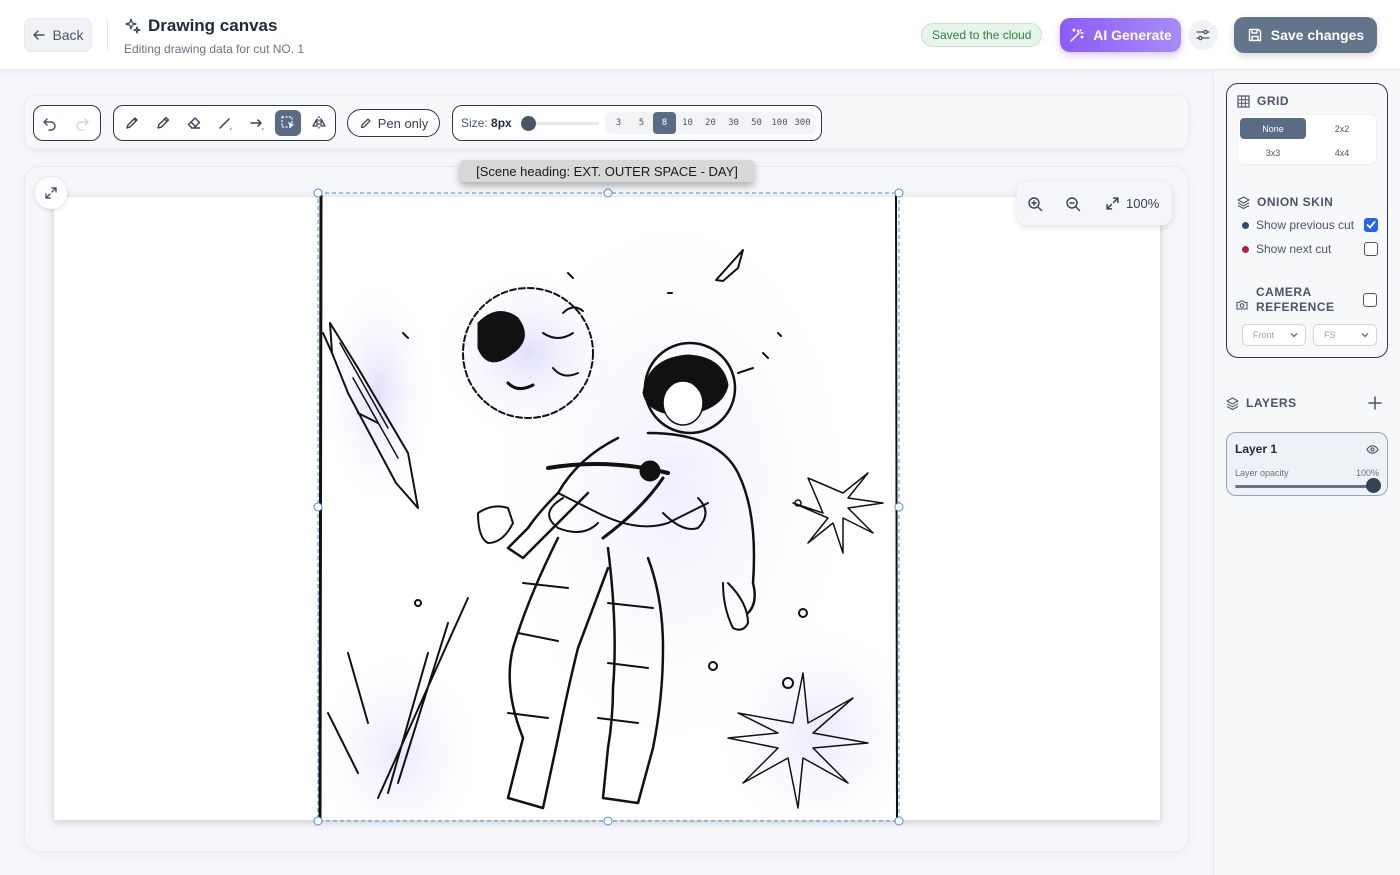 The height and width of the screenshot is (875, 1400). I want to click on camera-reference-checkbox, so click(1370, 300).